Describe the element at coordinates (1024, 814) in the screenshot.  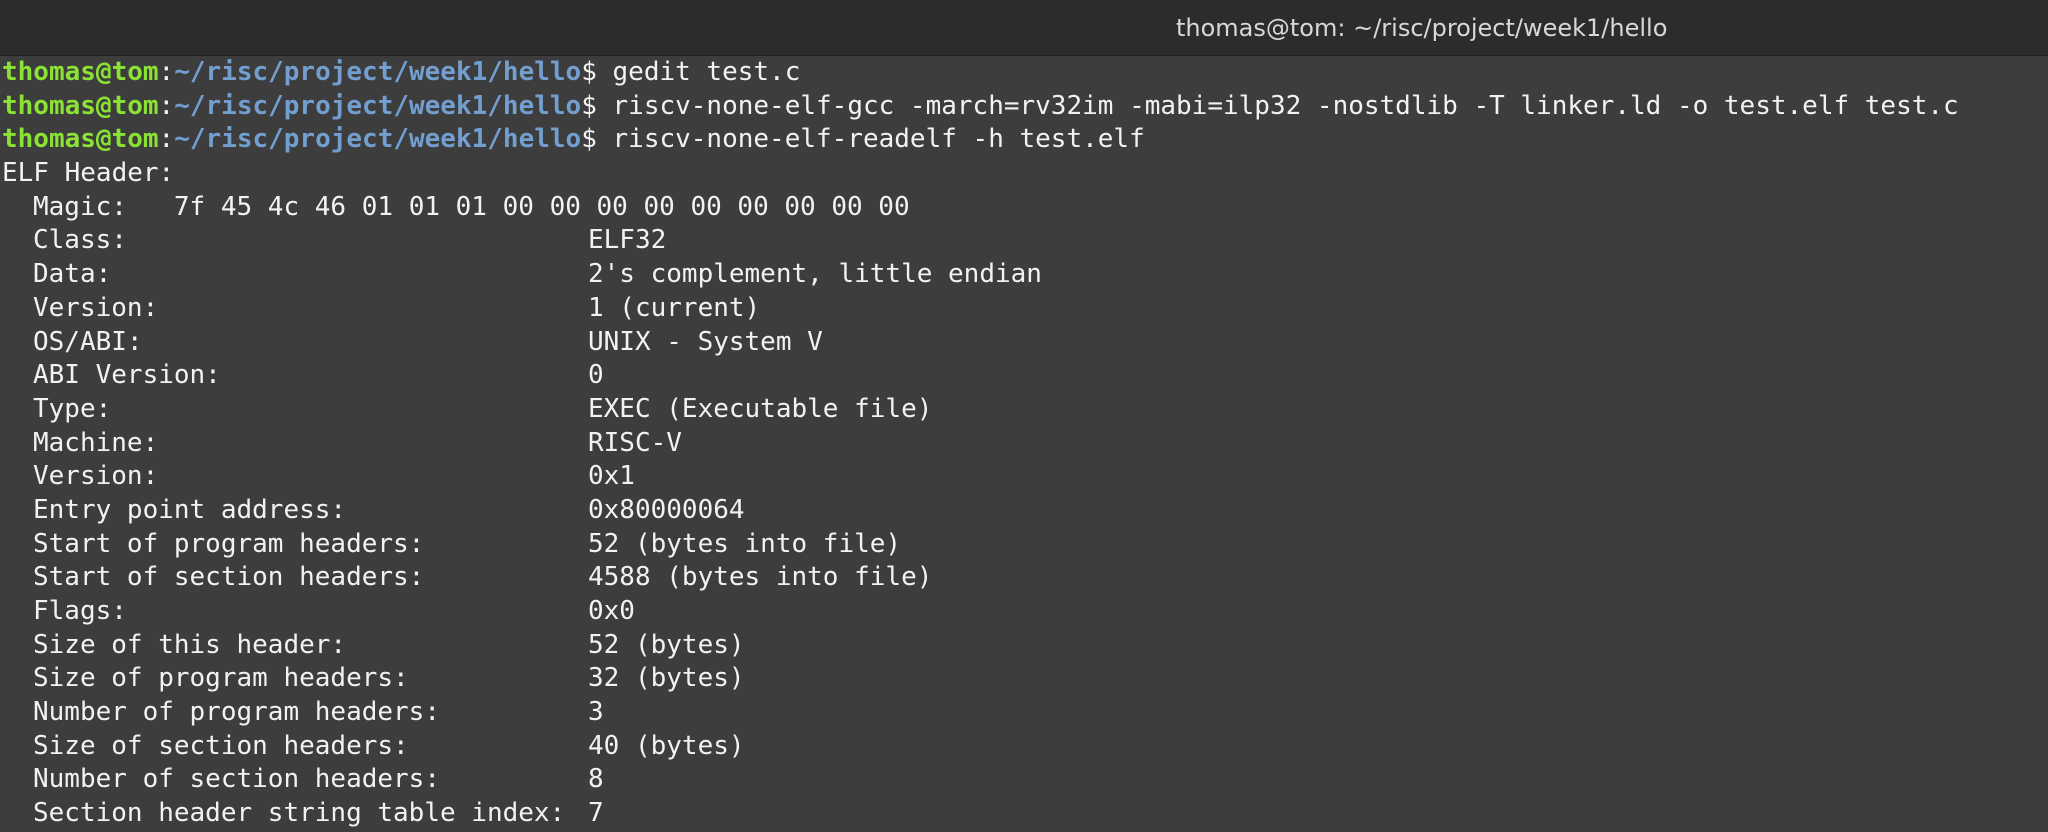
I see `elf-field-row: Section header string table index: 7` at that location.